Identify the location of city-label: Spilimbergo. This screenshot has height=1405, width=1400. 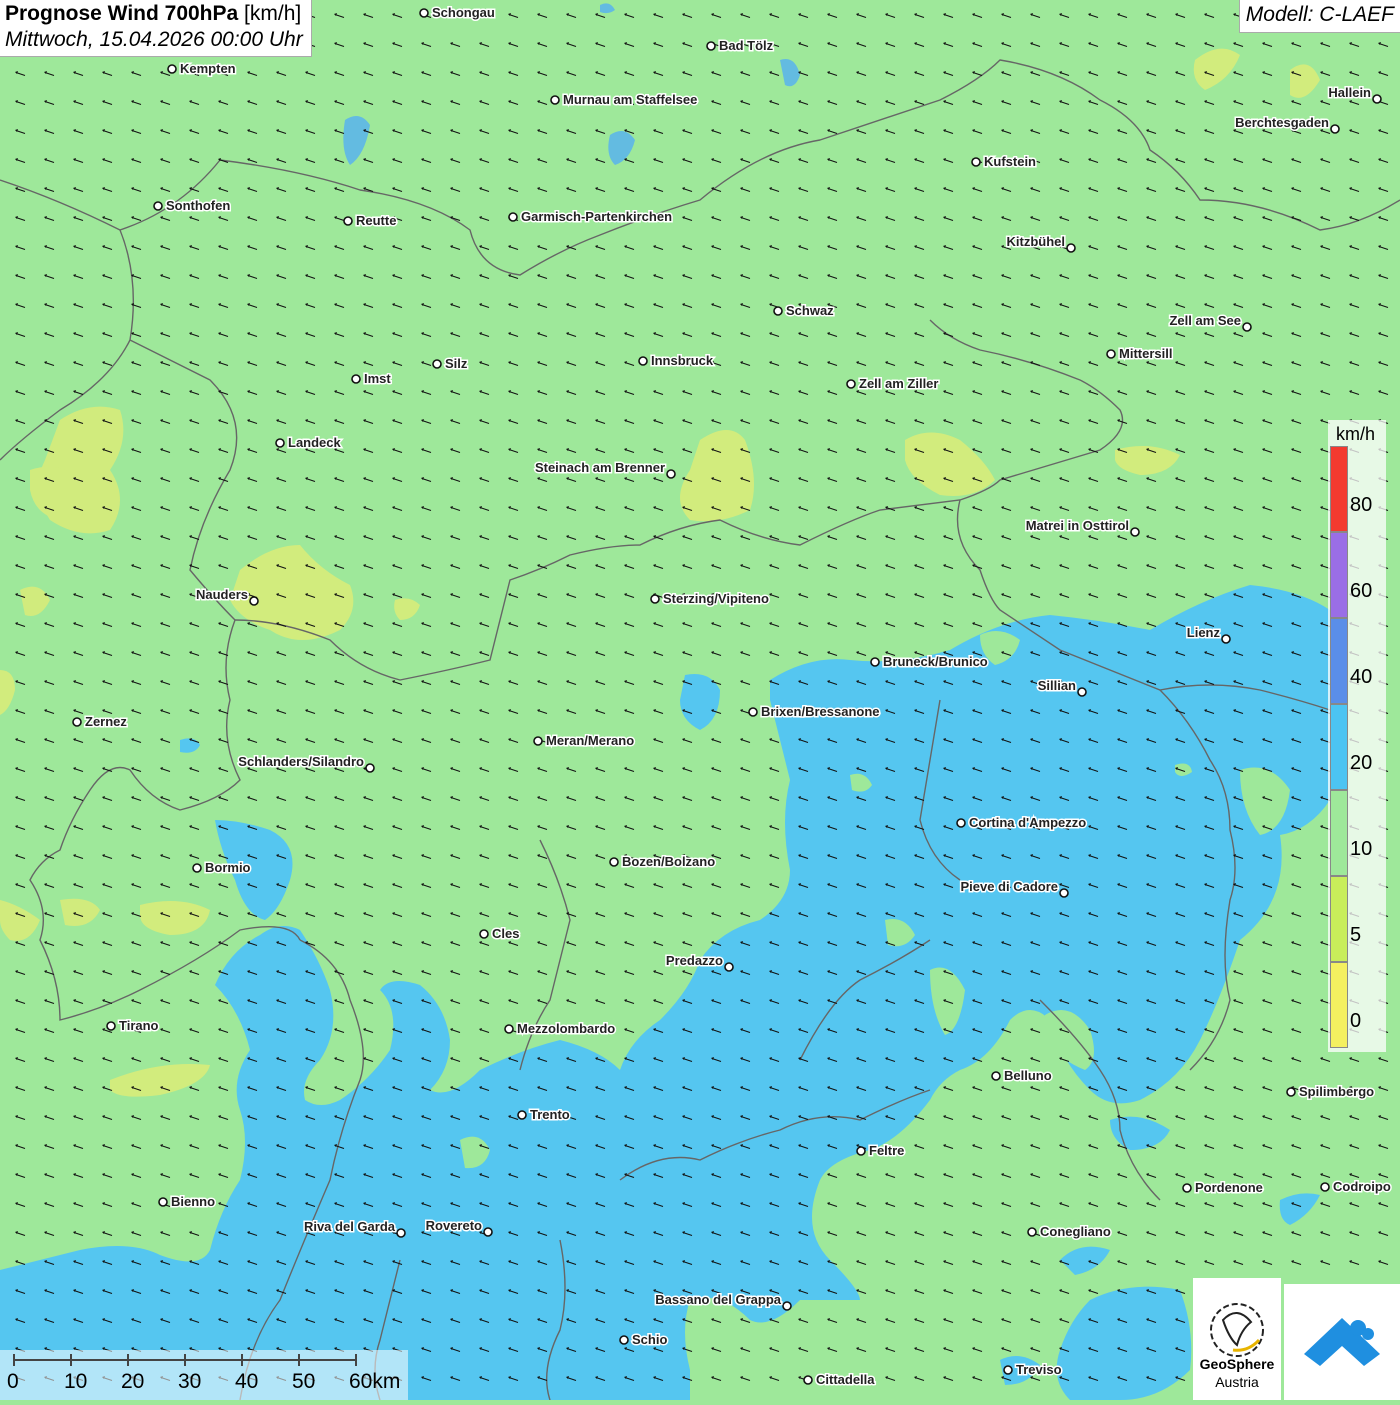
(1336, 1091).